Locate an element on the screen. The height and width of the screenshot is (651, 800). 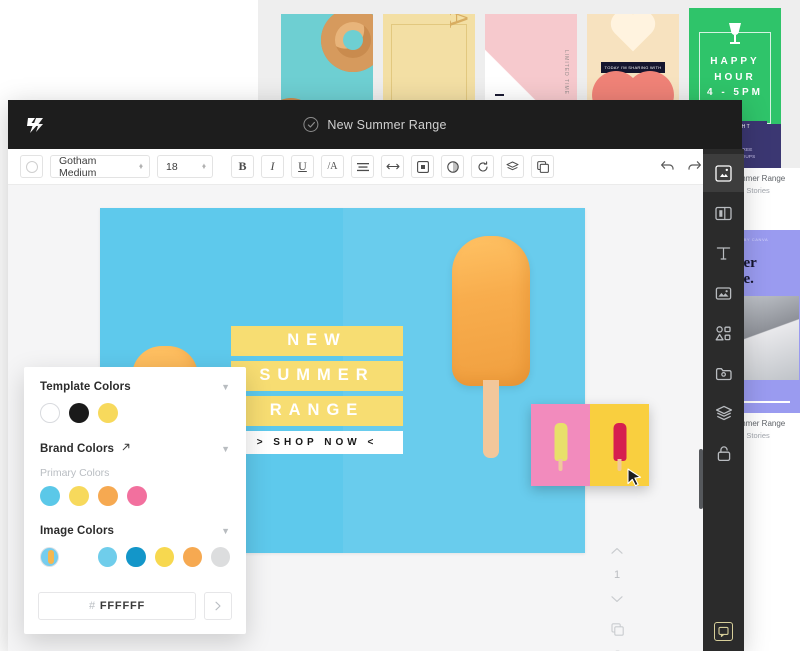
hex-hash: # is located at coordinates (92, 606).